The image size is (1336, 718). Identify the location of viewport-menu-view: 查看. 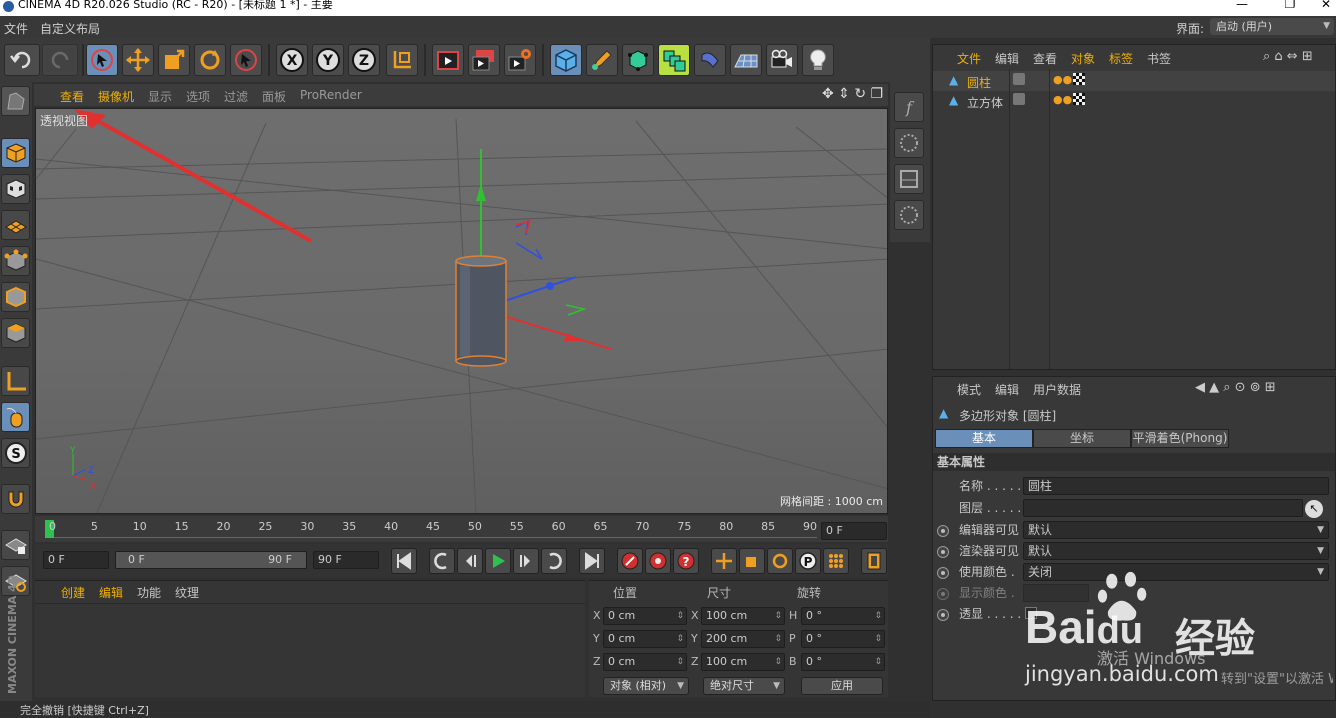
(72, 96).